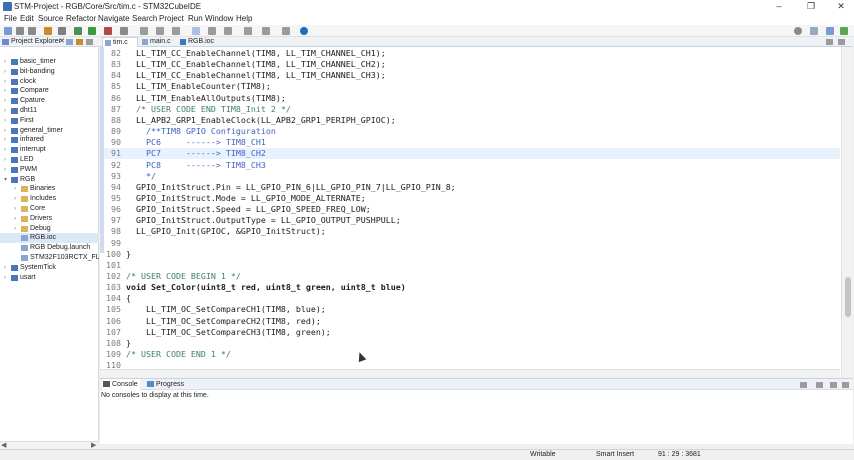  Describe the element at coordinates (848, 297) in the screenshot. I see `scrollbar-thumb` at that location.